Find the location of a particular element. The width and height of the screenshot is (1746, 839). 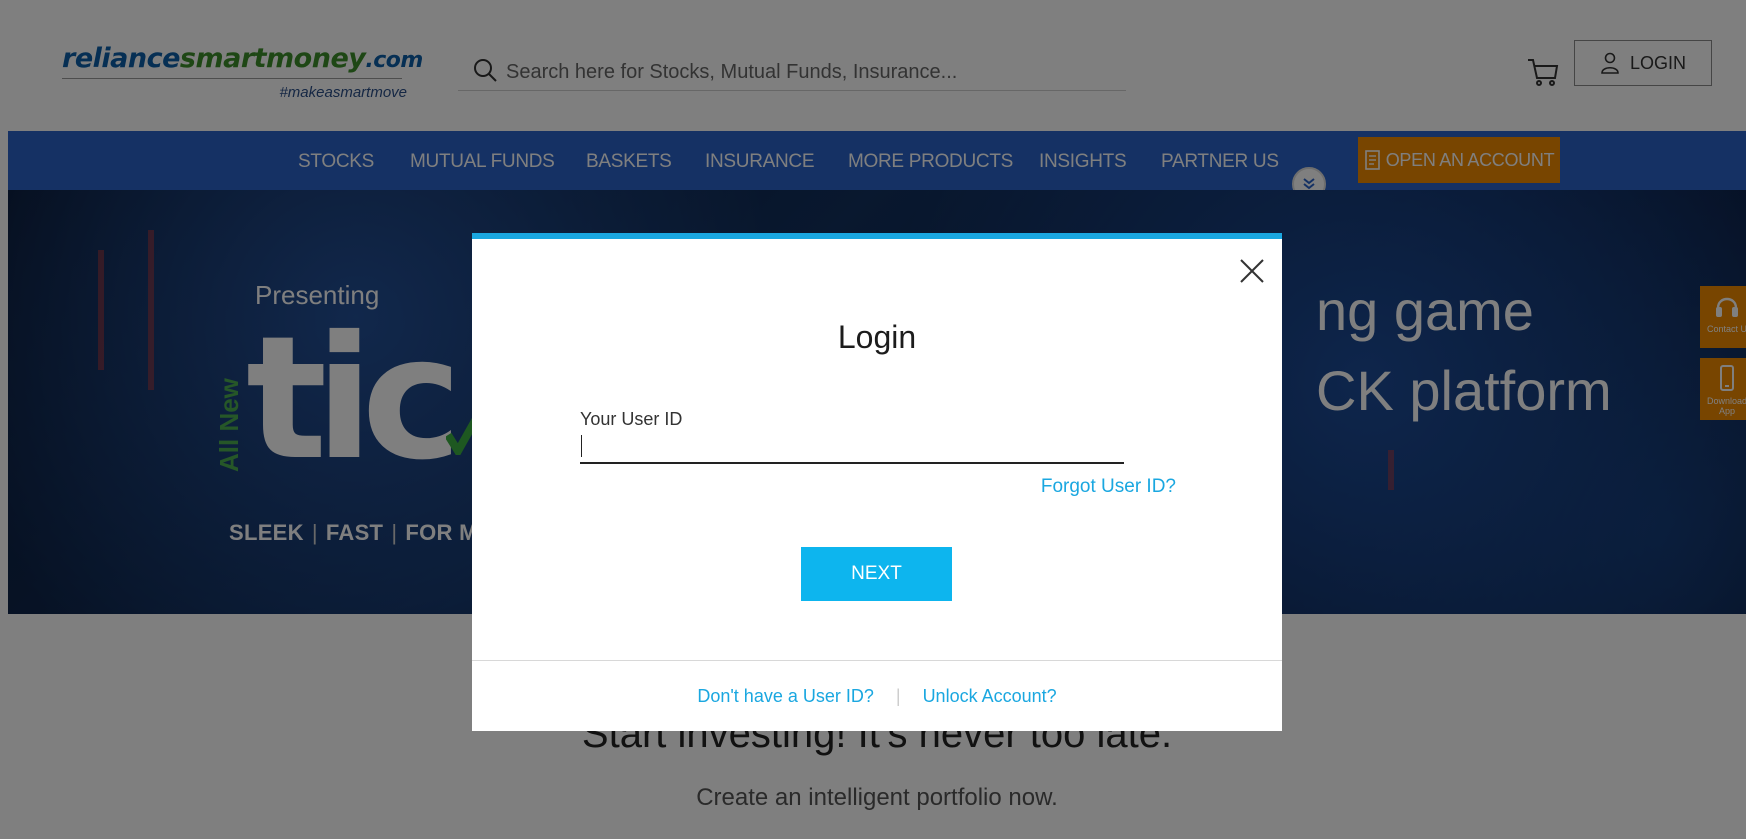

next-button: NEXT is located at coordinates (876, 574).